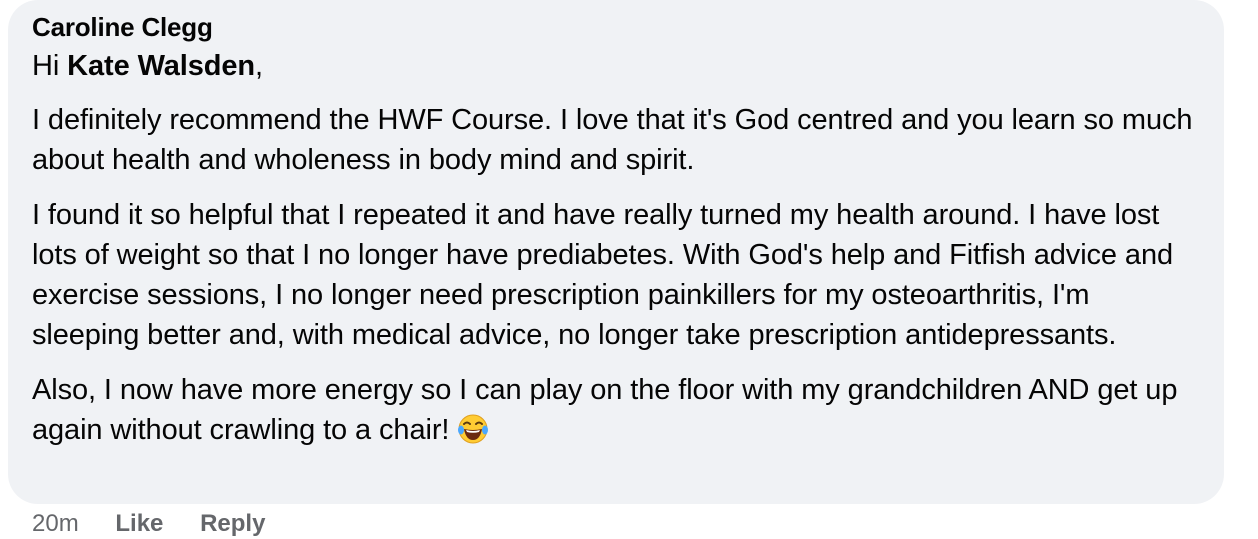 The width and height of the screenshot is (1258, 539). I want to click on greeting-suffix: ,, so click(259, 66).